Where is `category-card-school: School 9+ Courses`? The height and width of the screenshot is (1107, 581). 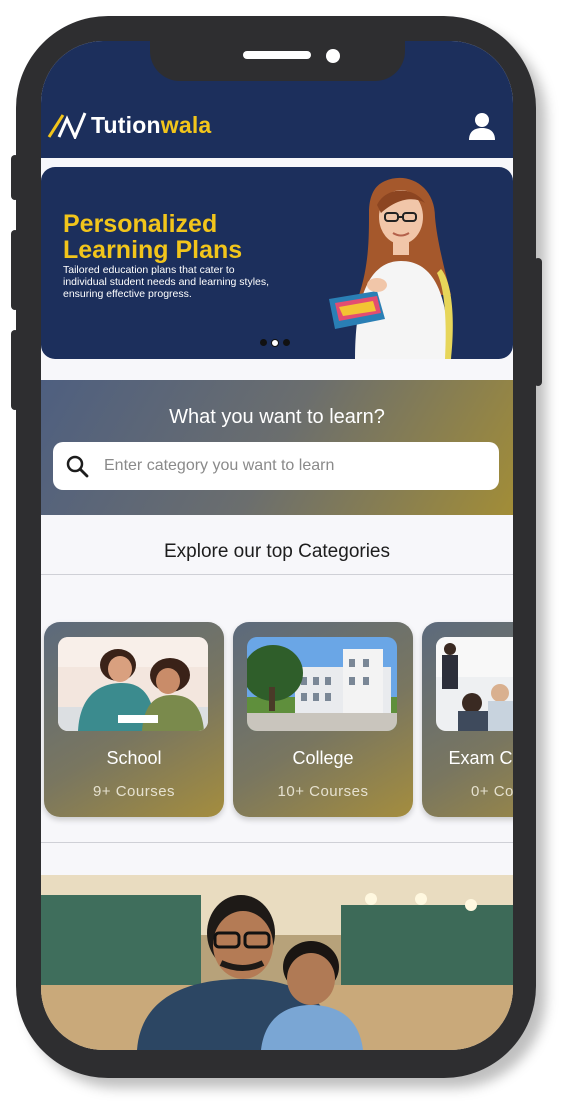
category-card-school: School 9+ Courses is located at coordinates (134, 719).